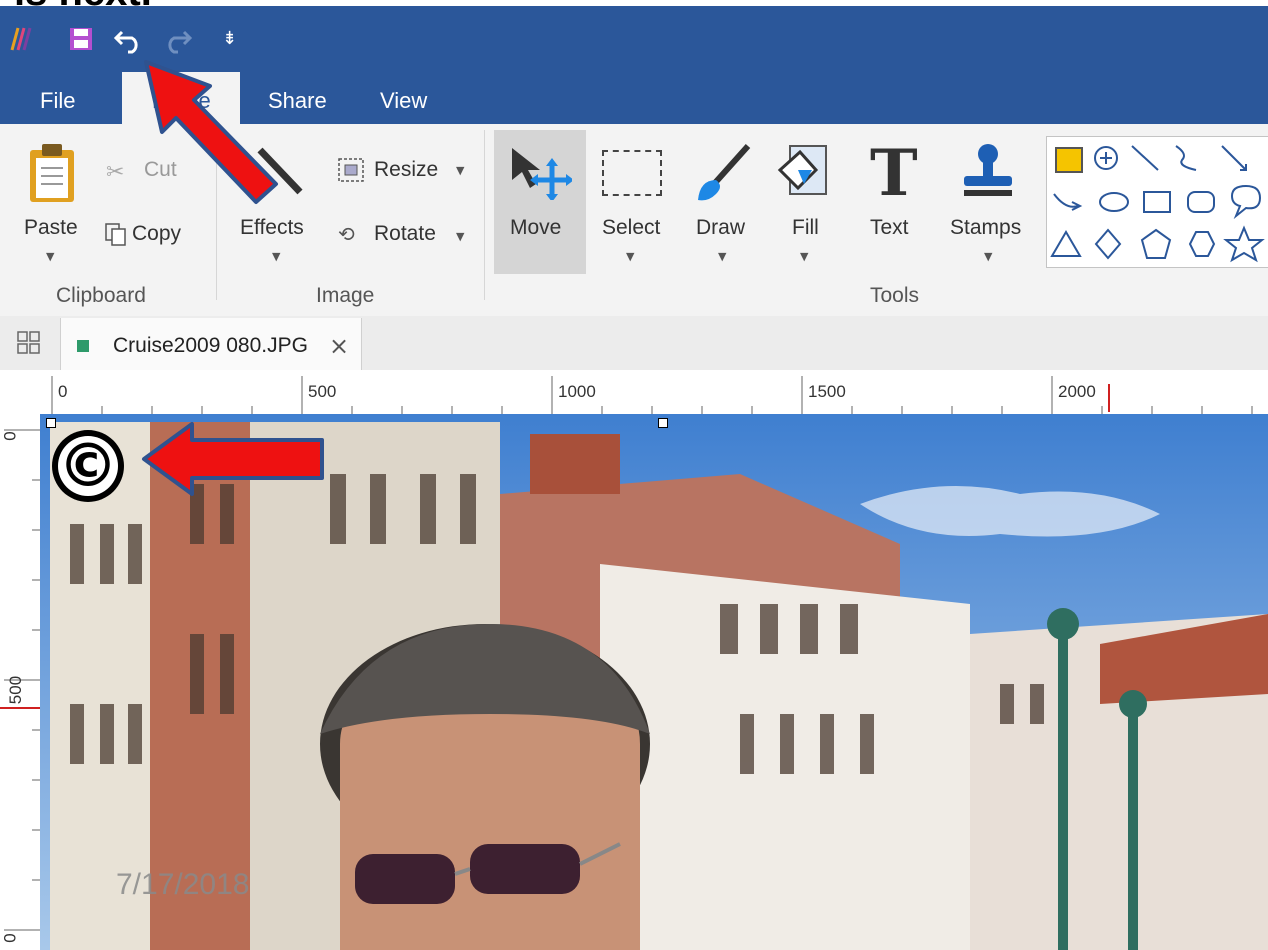 Image resolution: width=1268 pixels, height=950 pixels. I want to click on rotate-button: Rotate, so click(405, 234).